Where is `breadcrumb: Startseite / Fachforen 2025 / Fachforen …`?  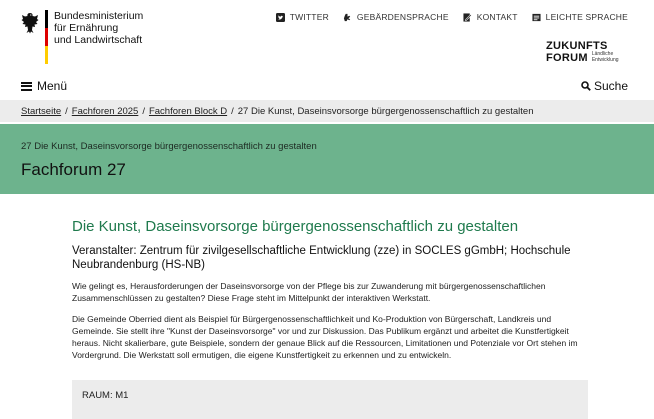 breadcrumb: Startseite / Fachforen 2025 / Fachforen … is located at coordinates (327, 111).